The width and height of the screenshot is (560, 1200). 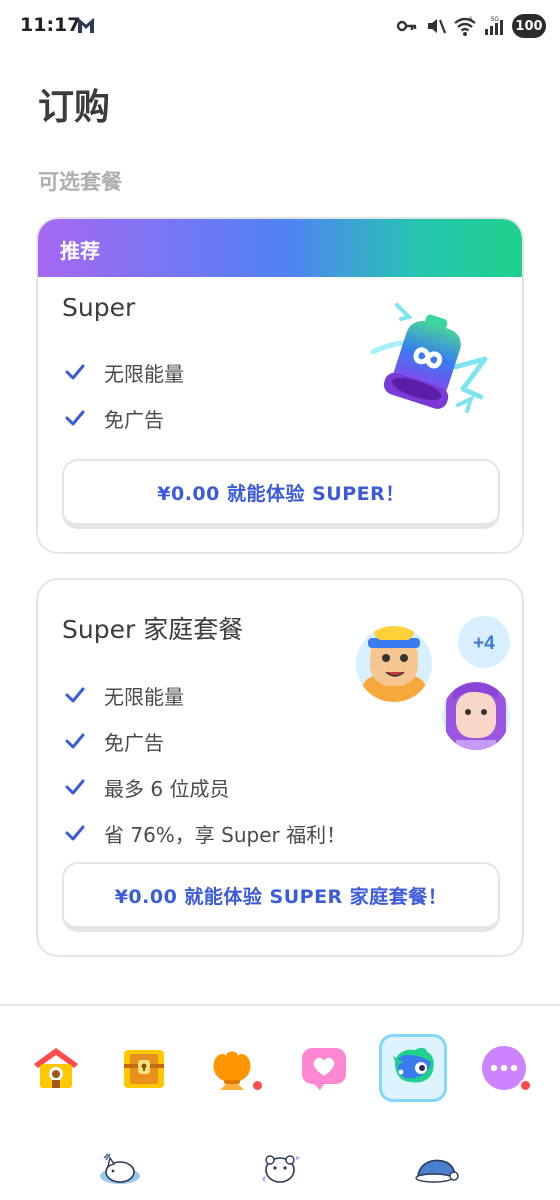 I want to click on mute-icon, so click(x=437, y=26).